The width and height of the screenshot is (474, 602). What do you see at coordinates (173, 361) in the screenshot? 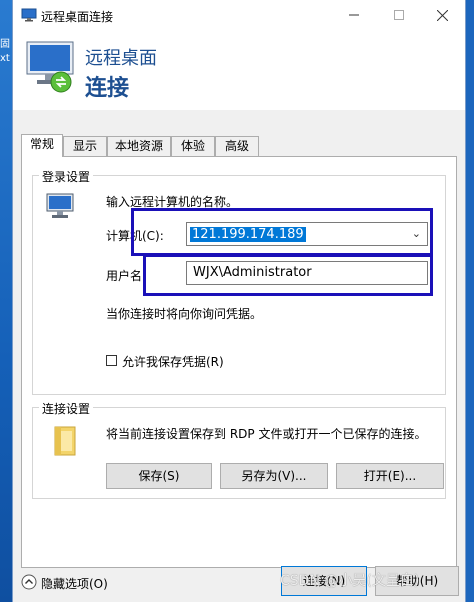
I see `save-credentials-label: 允许我保存凭据(R)` at bounding box center [173, 361].